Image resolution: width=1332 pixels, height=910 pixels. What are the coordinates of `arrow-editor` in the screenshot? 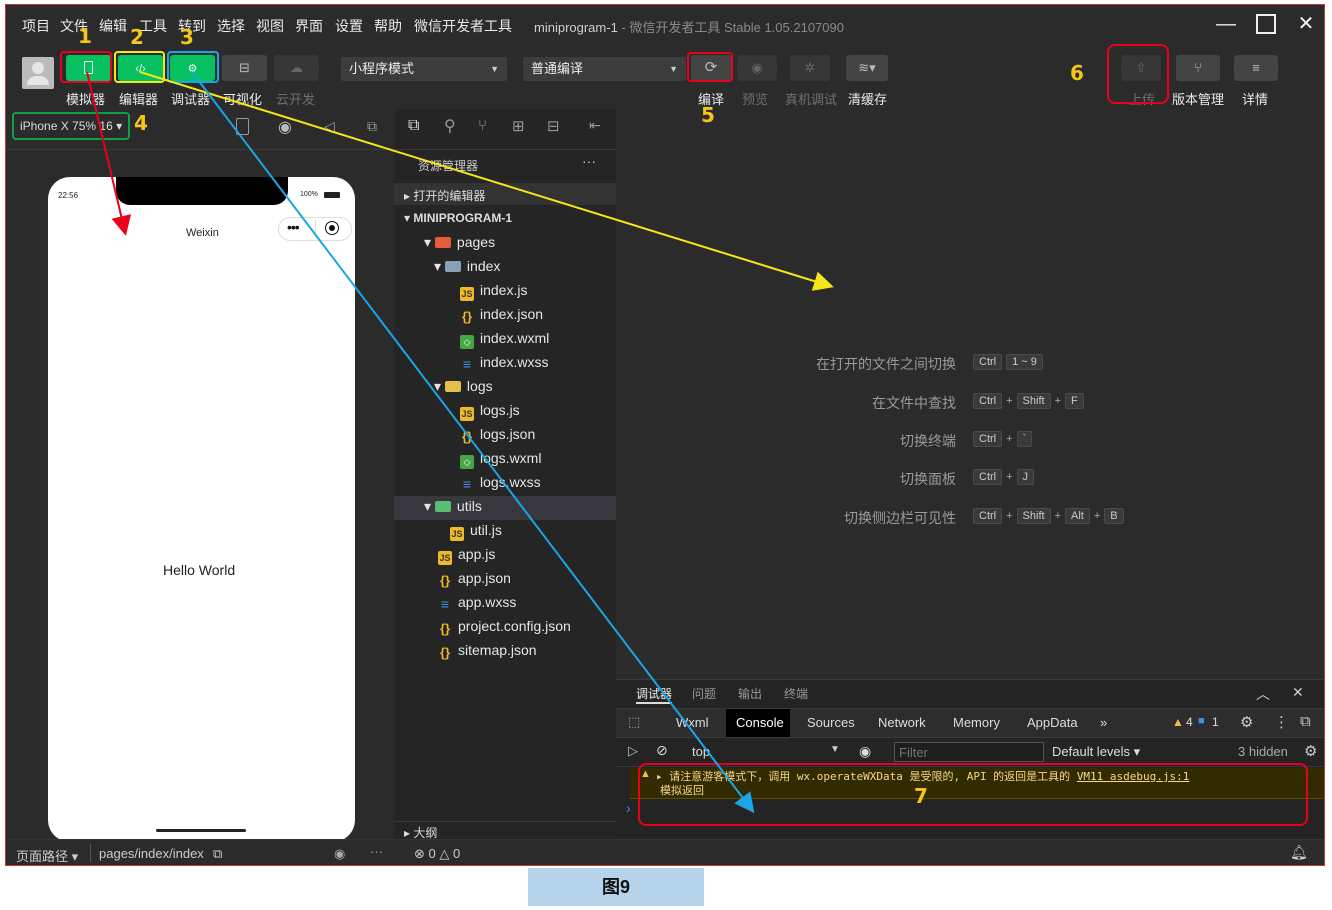 It's located at (486, 181).